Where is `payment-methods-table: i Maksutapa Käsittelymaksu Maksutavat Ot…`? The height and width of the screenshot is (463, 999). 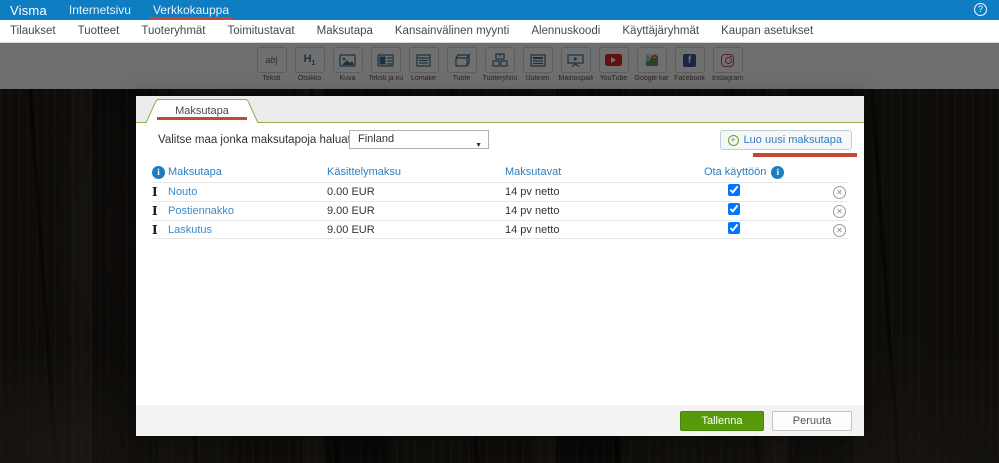
payment-methods-table: i Maksutapa Käsittelymaksu Maksutavat Ot… is located at coordinates (500, 200).